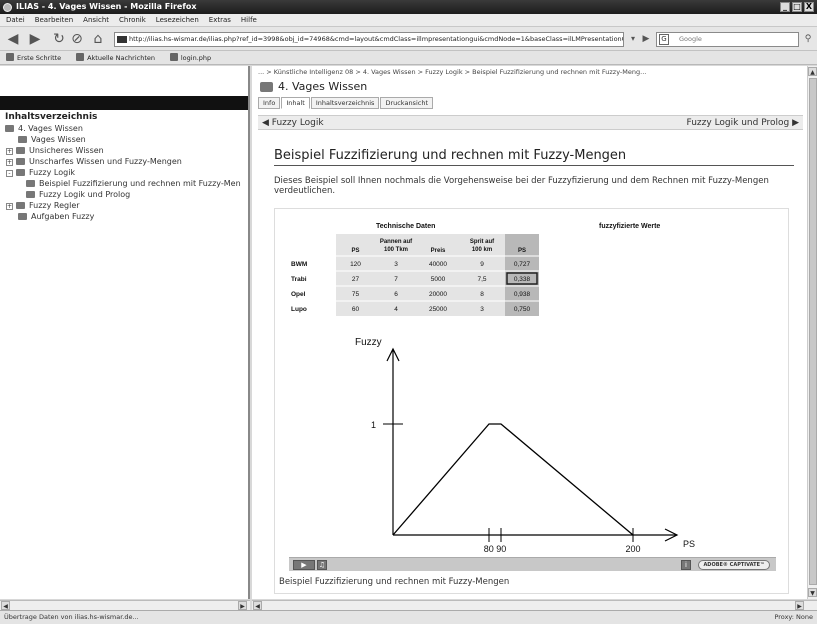 This screenshot has width=817, height=624. Describe the element at coordinates (646, 39) in the screenshot. I see `go-icon: ▶` at that location.